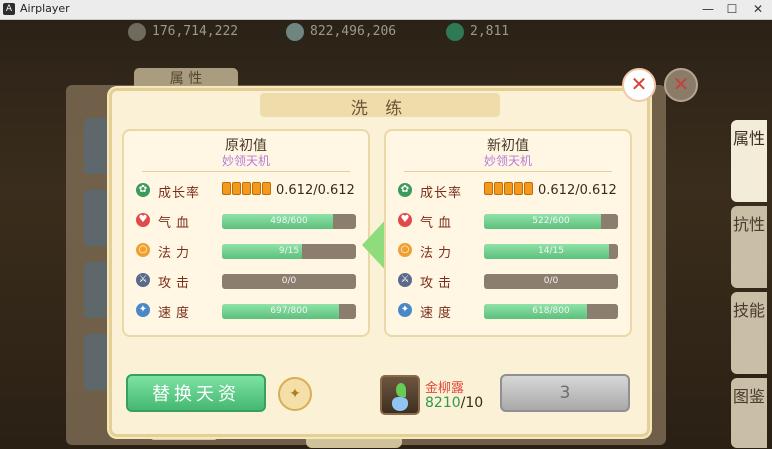 This screenshot has height=449, width=772. I want to click on resource-value: 822,496,206, so click(353, 31).